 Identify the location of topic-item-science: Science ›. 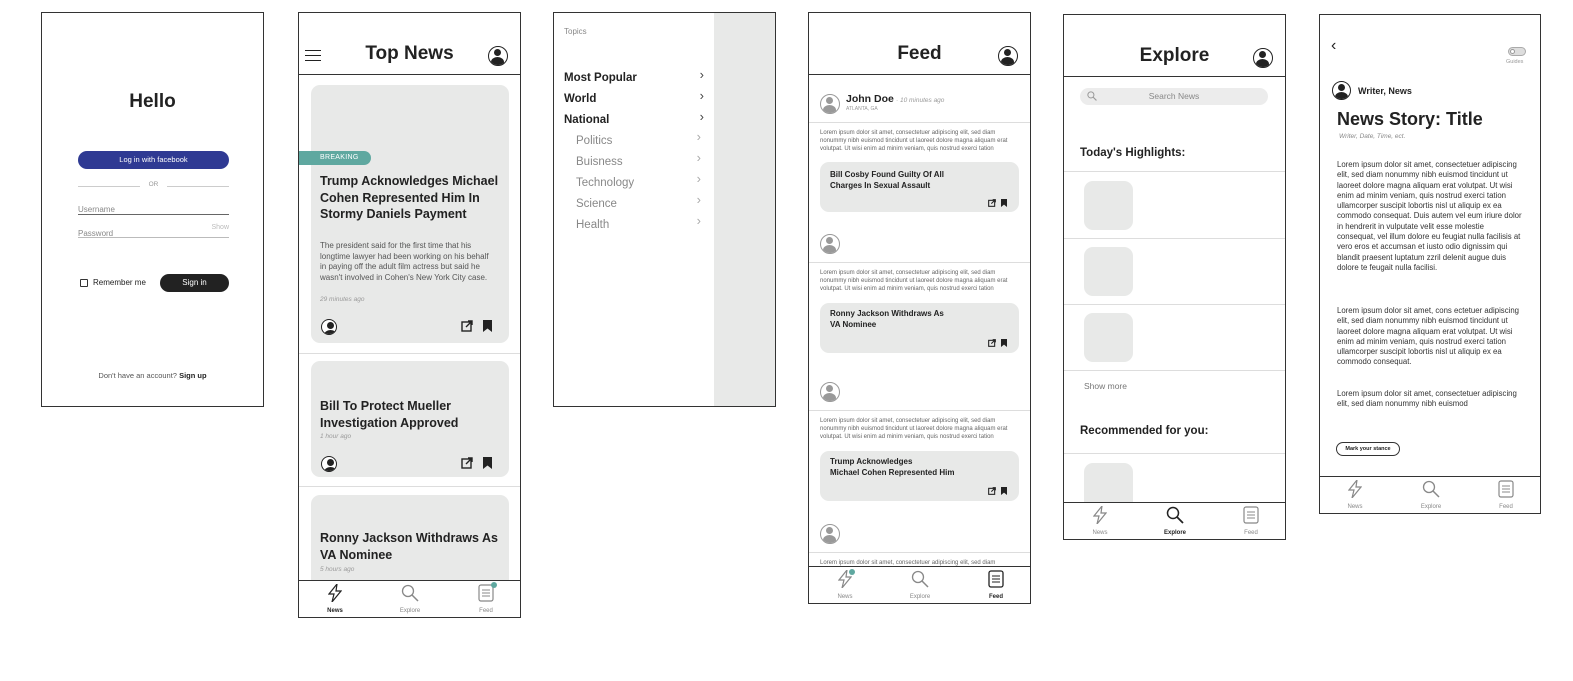
(638, 202).